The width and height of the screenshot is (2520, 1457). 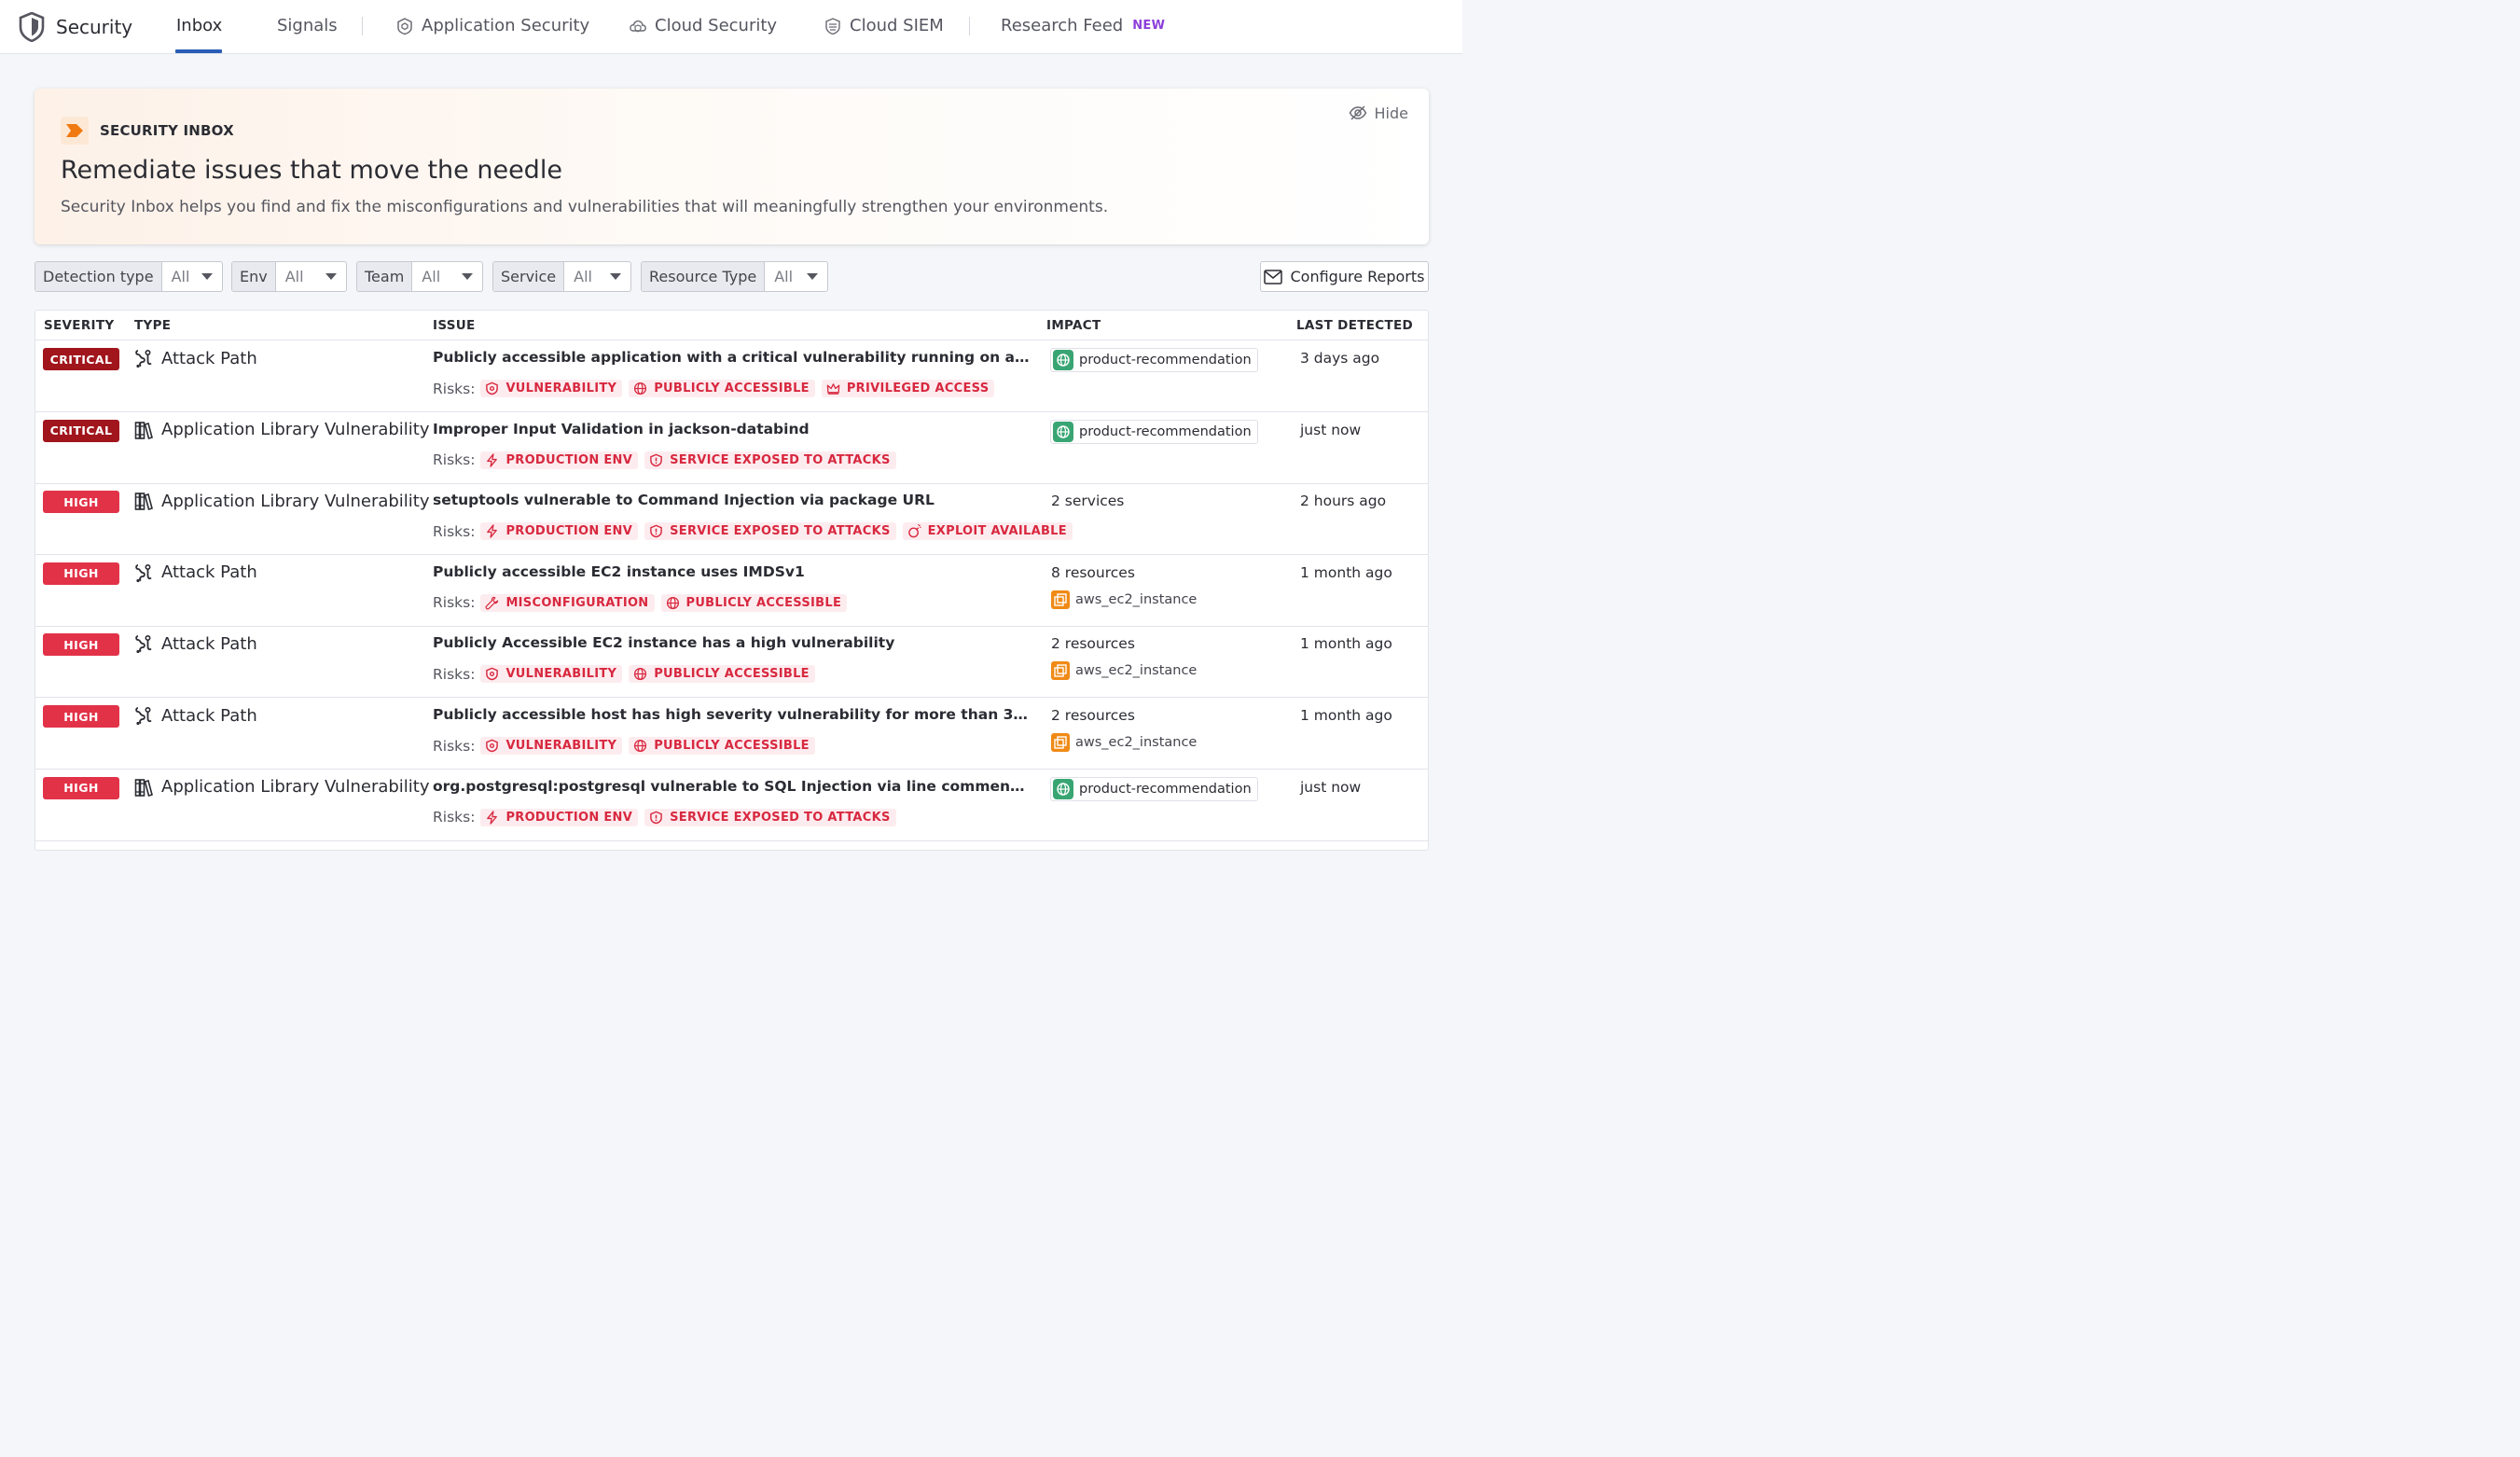 I want to click on column-header-issue: ISSUE, so click(x=454, y=325).